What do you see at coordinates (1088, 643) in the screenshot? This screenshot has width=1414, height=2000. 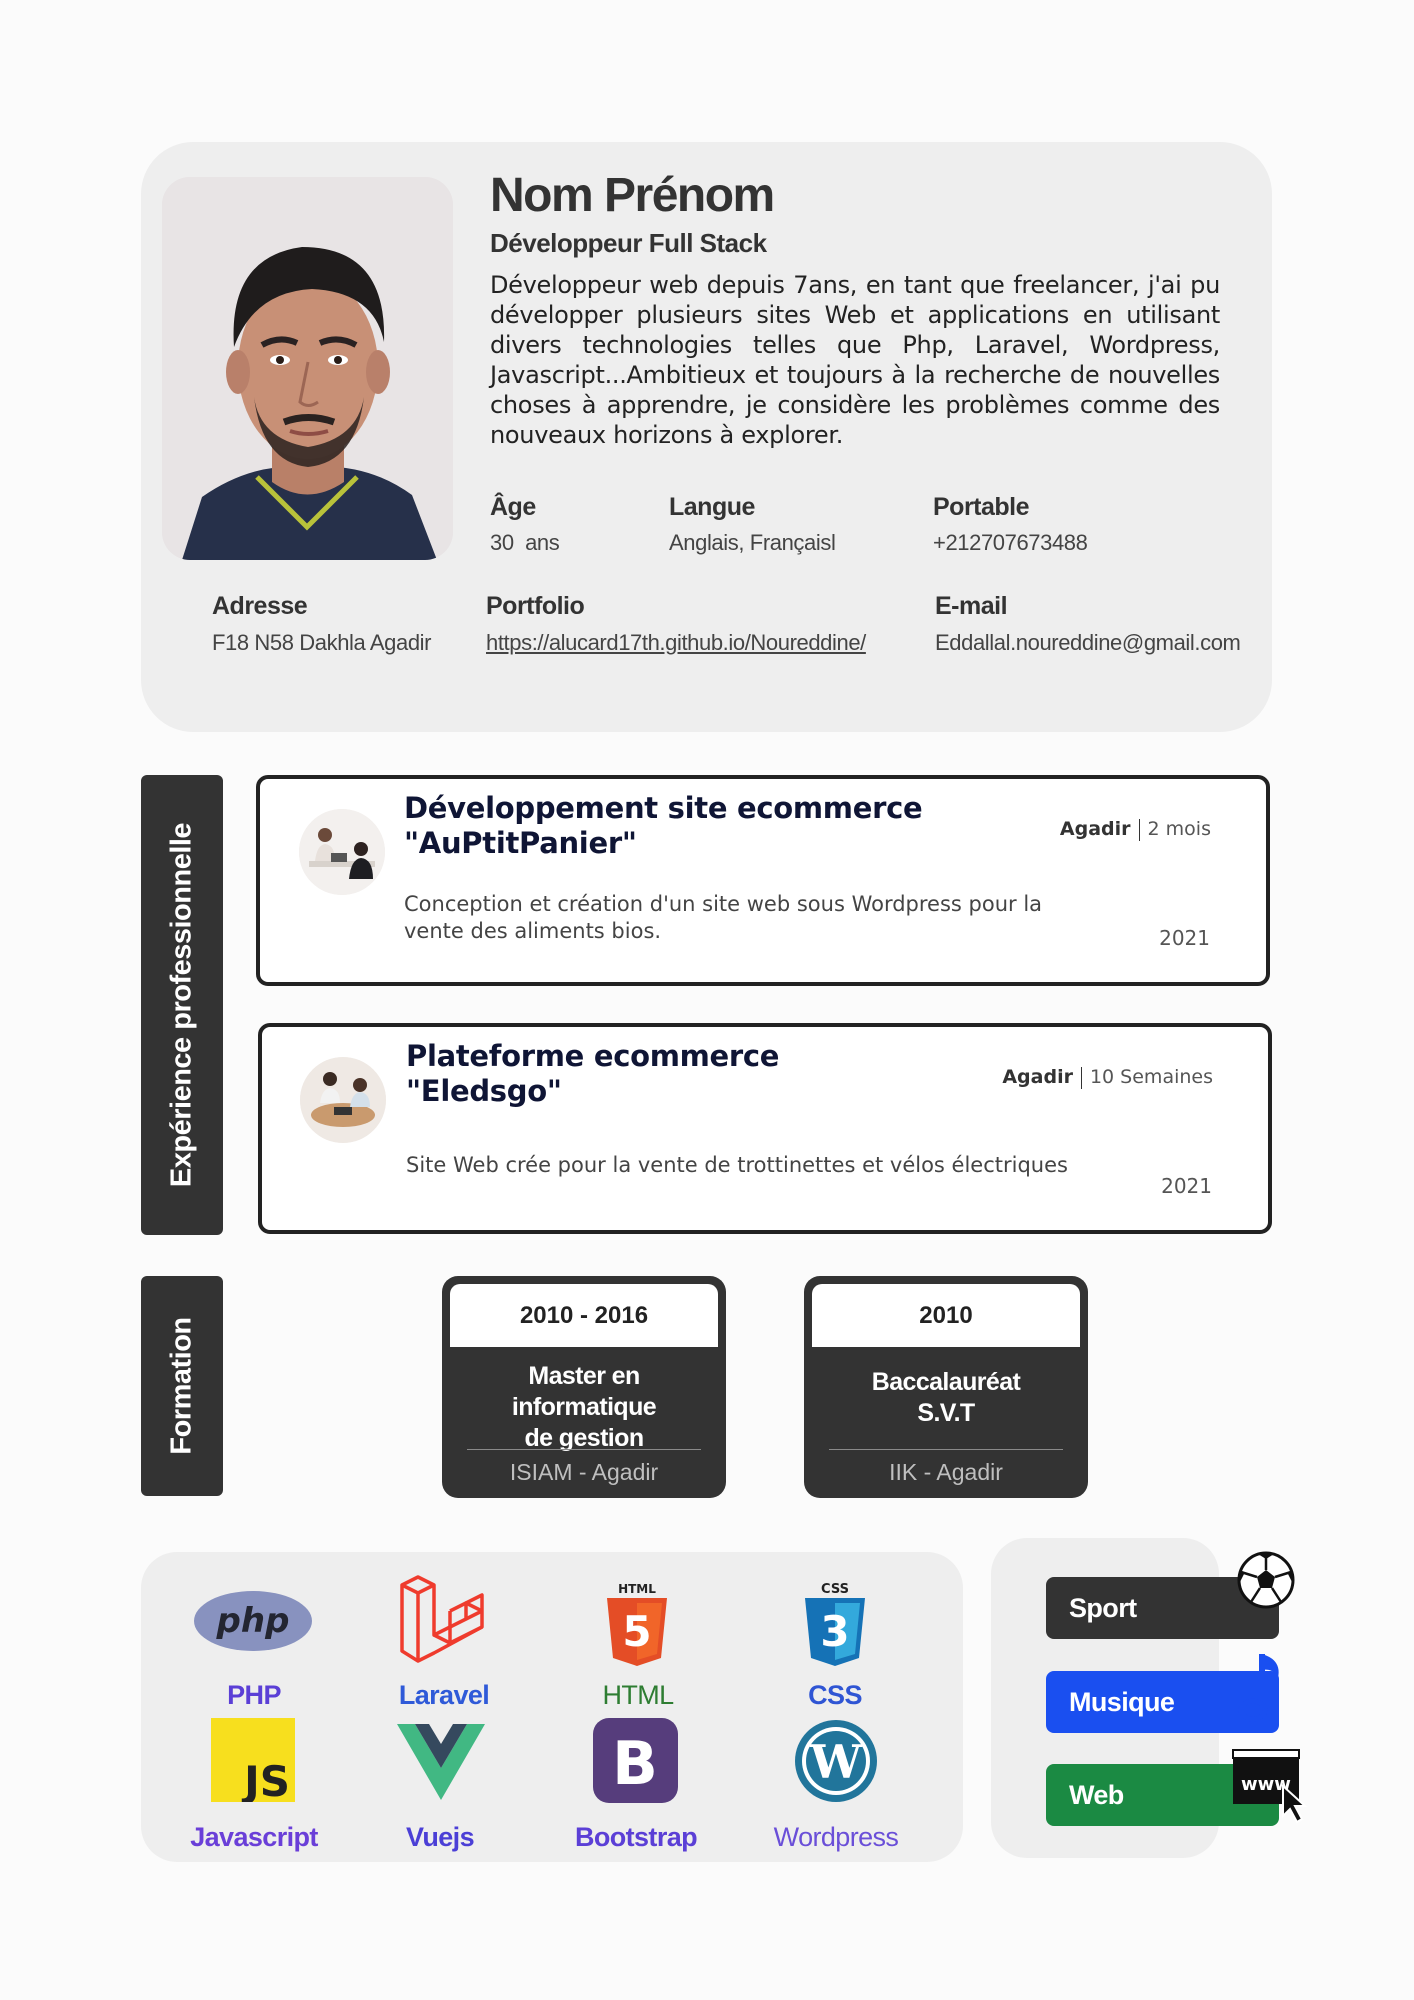 I see `email-value: Eddallal.noureddine@gmail.com` at bounding box center [1088, 643].